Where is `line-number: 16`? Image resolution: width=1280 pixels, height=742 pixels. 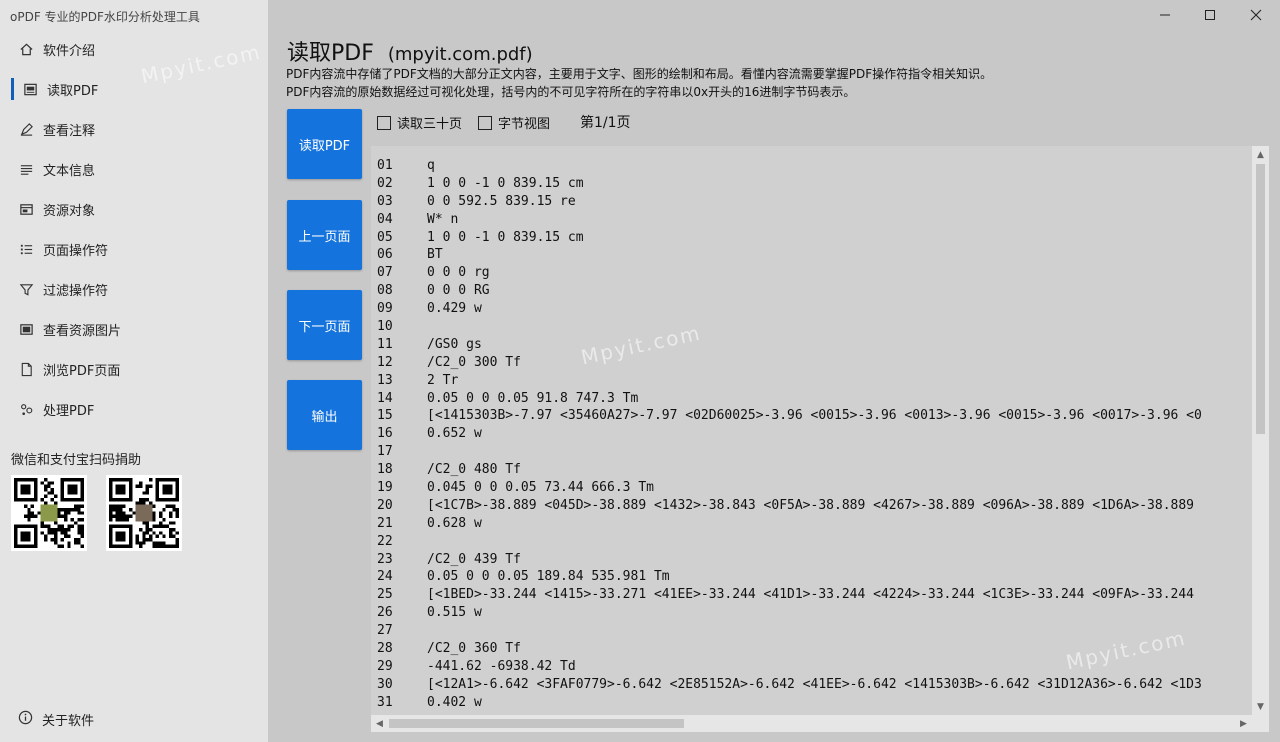 line-number: 16 is located at coordinates (385, 434).